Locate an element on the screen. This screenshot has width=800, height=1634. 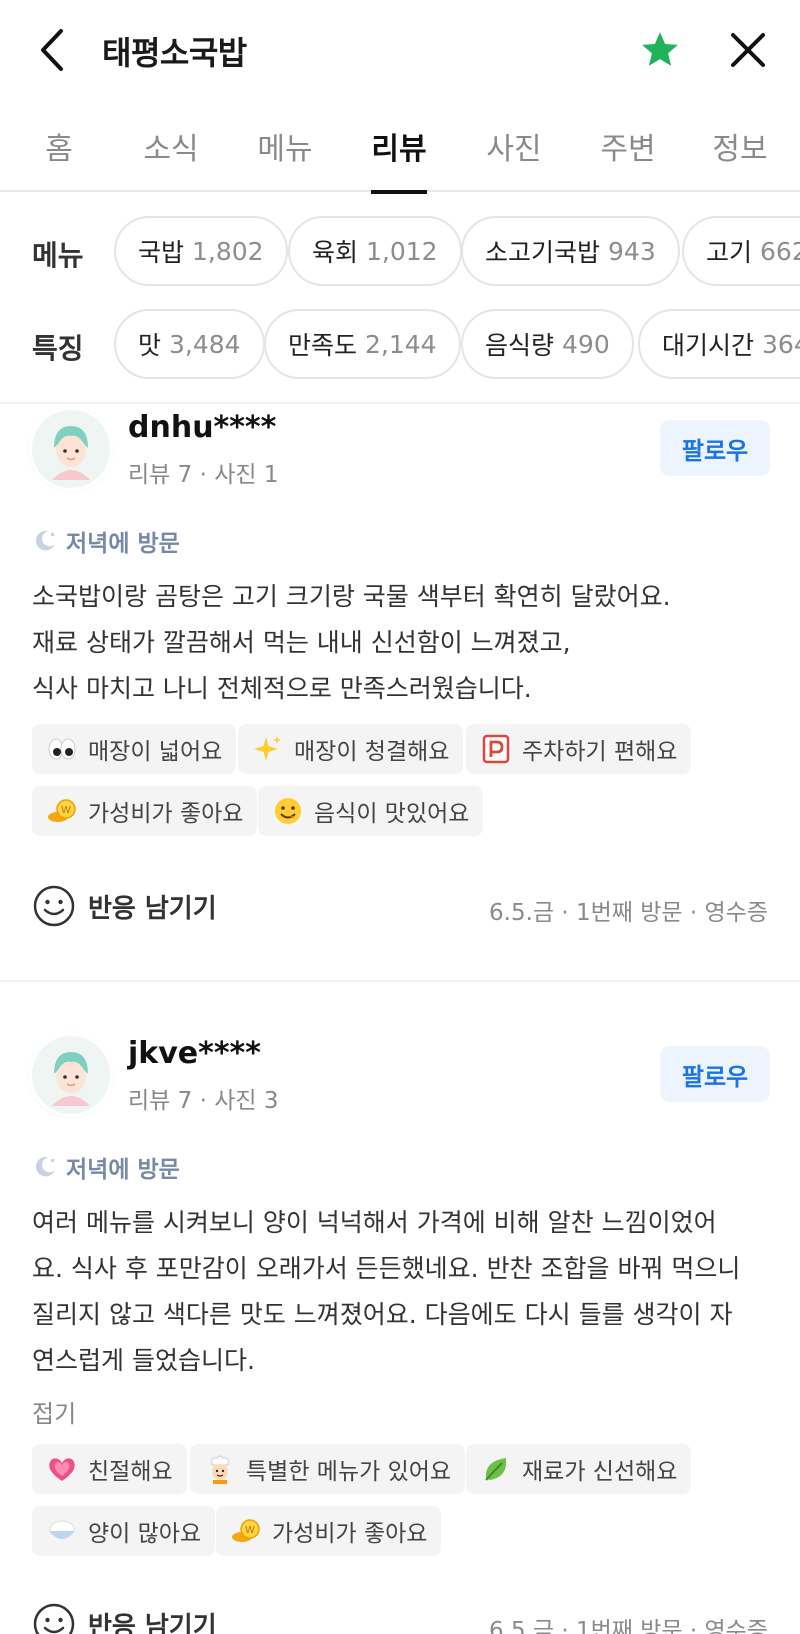
menu-chip: 육회 1,012 is located at coordinates (375, 251).